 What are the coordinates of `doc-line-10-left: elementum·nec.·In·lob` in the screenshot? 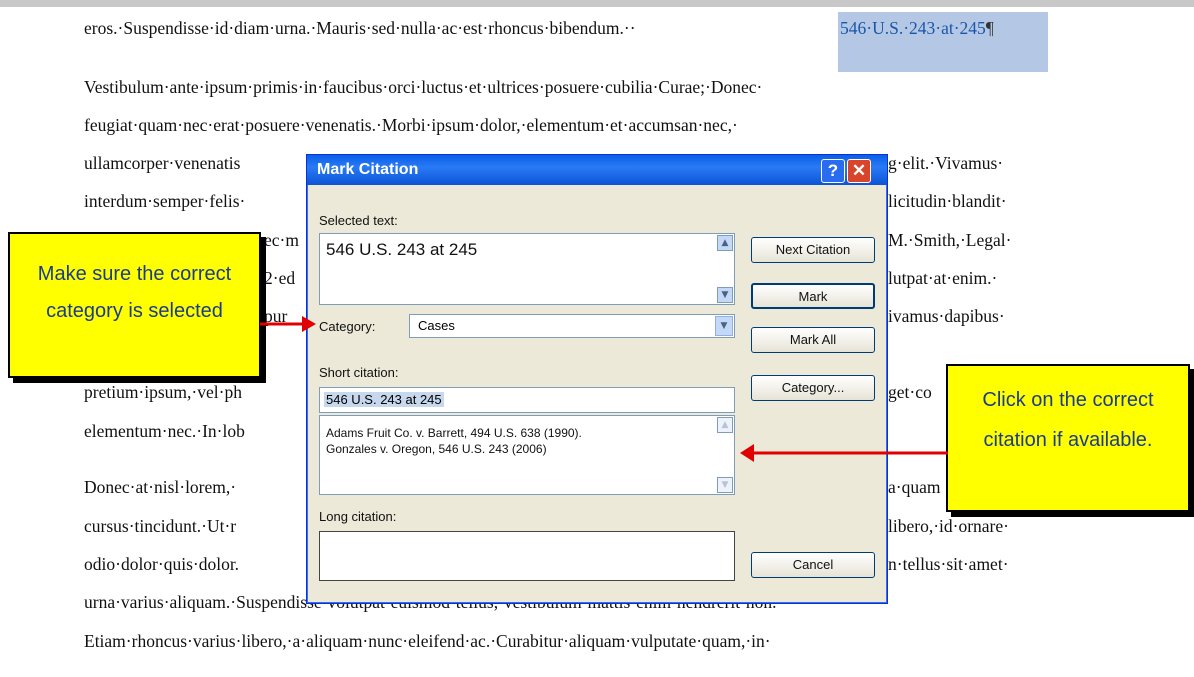 It's located at (164, 431).